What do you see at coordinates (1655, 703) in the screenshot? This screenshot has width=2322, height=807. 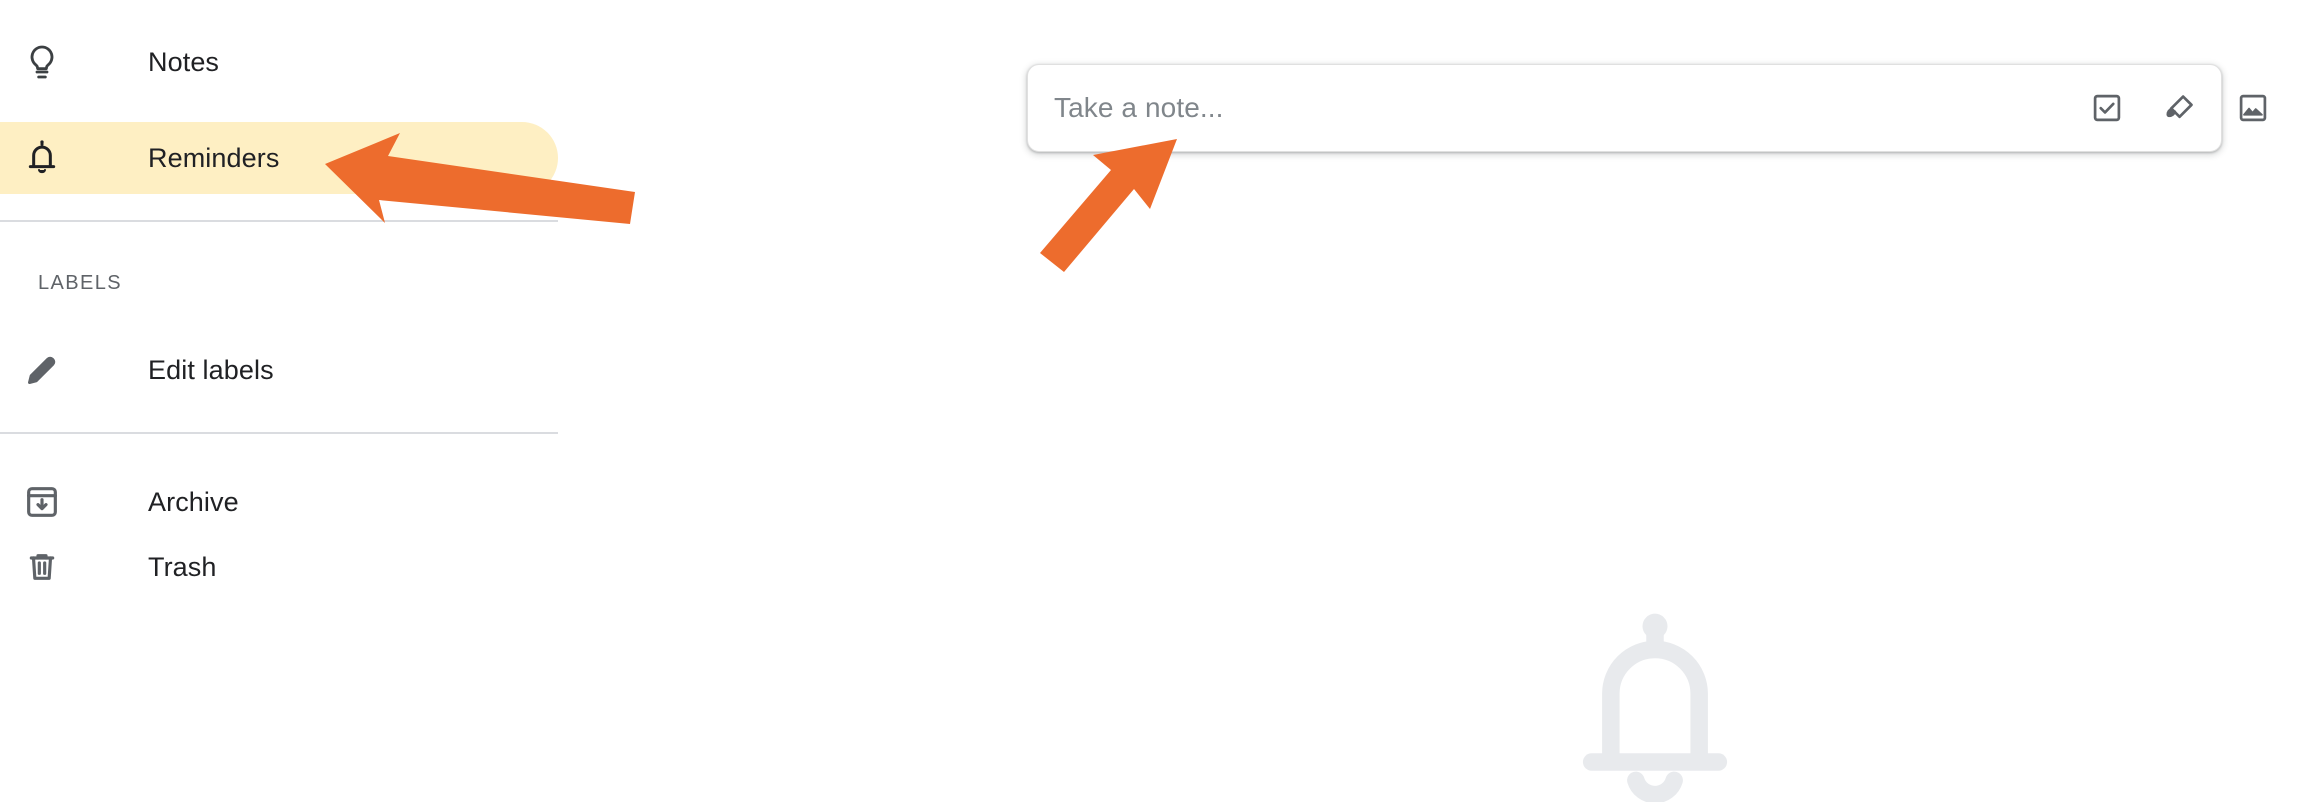 I see `empty-state-bell-icon` at bounding box center [1655, 703].